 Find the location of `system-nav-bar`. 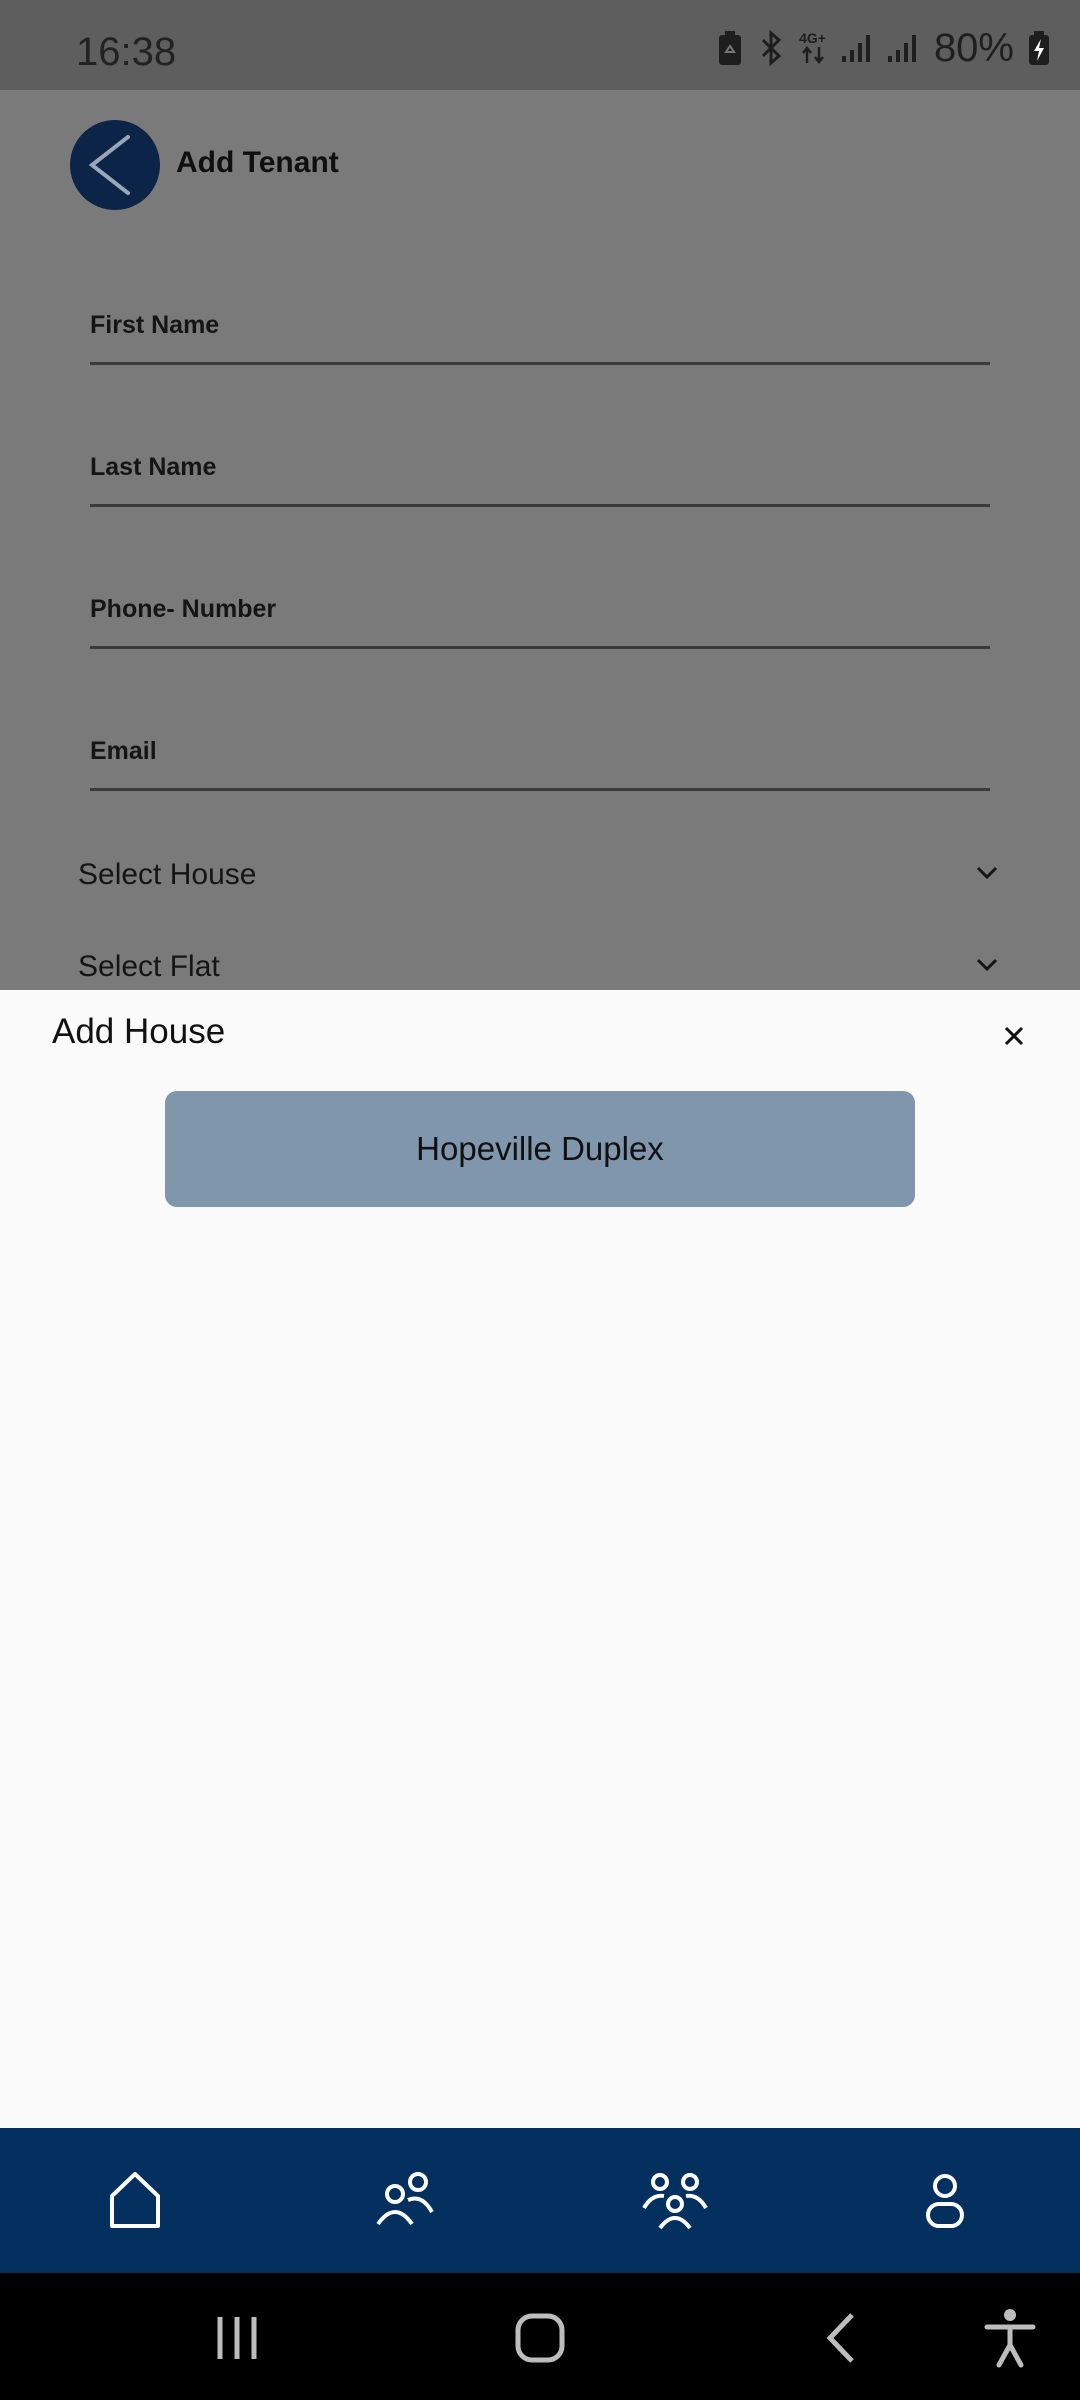

system-nav-bar is located at coordinates (540, 2336).